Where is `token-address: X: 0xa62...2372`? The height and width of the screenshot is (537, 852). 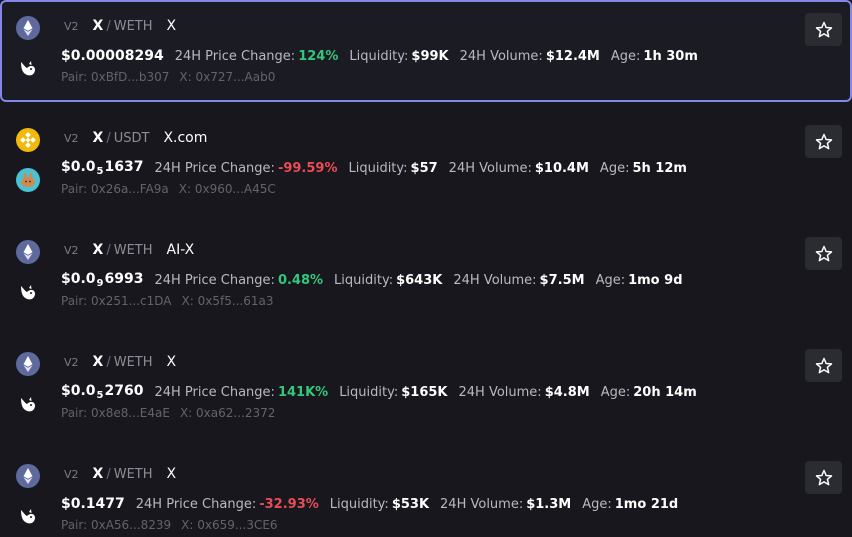
token-address: X: 0xa62...2372 is located at coordinates (227, 413).